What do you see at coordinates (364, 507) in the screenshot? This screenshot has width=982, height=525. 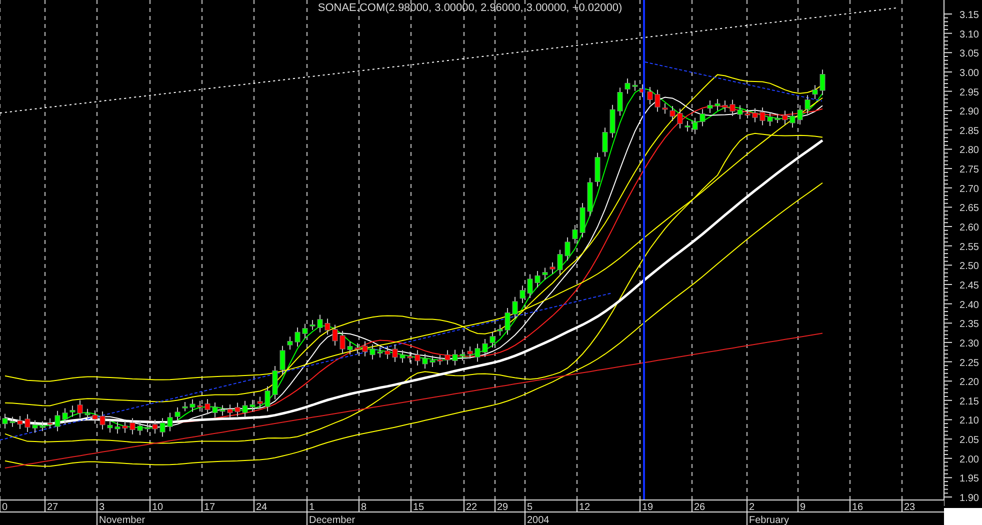 I see `date-label: 8` at bounding box center [364, 507].